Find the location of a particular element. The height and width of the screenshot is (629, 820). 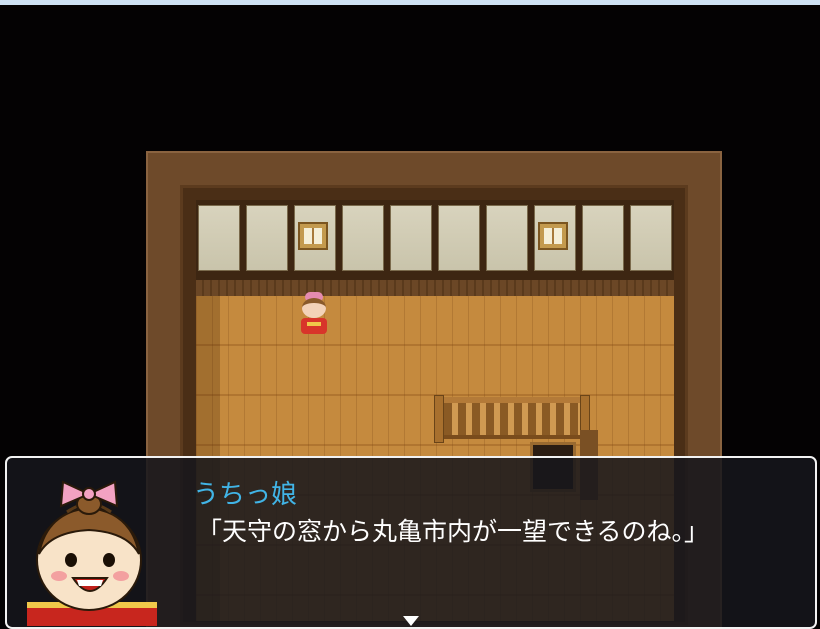

sprite-head is located at coordinates (314, 308).